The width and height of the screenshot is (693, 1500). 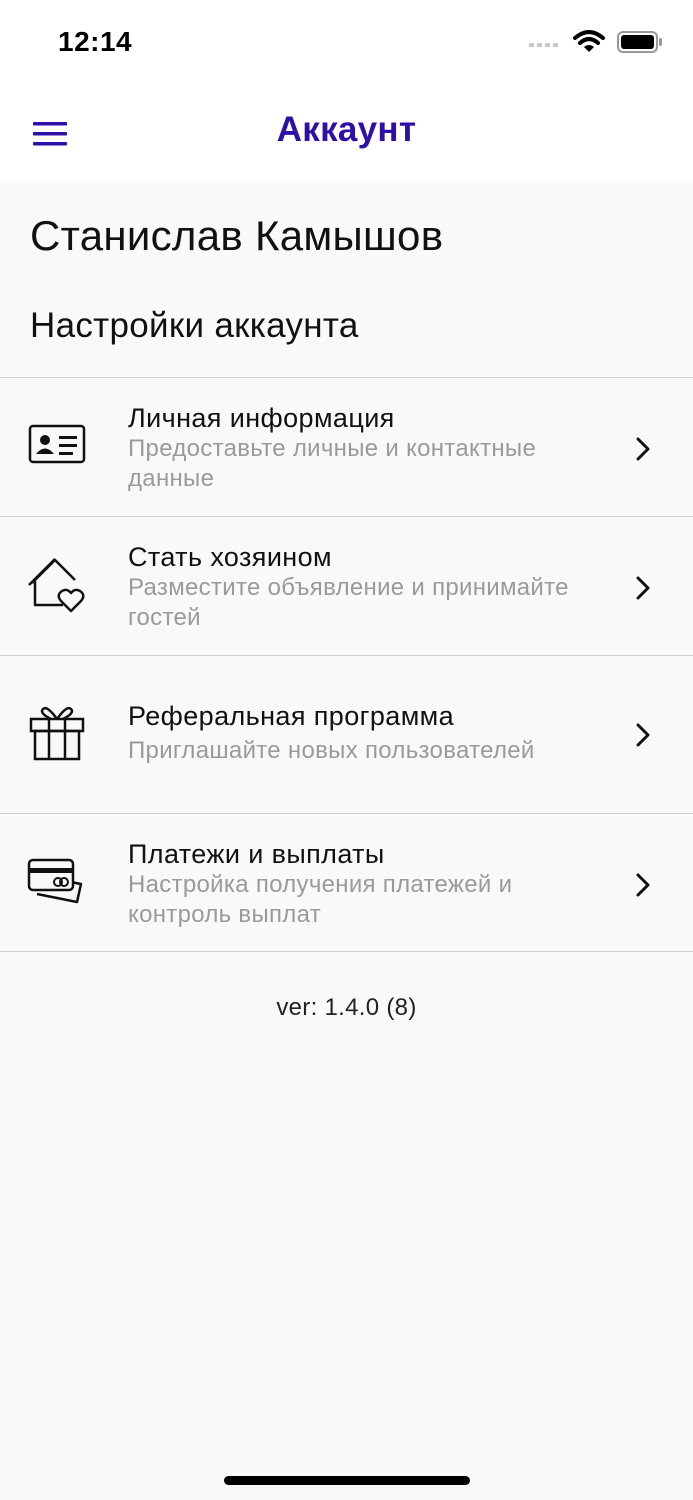 What do you see at coordinates (346, 44) in the screenshot?
I see `status-bar: 12:14` at bounding box center [346, 44].